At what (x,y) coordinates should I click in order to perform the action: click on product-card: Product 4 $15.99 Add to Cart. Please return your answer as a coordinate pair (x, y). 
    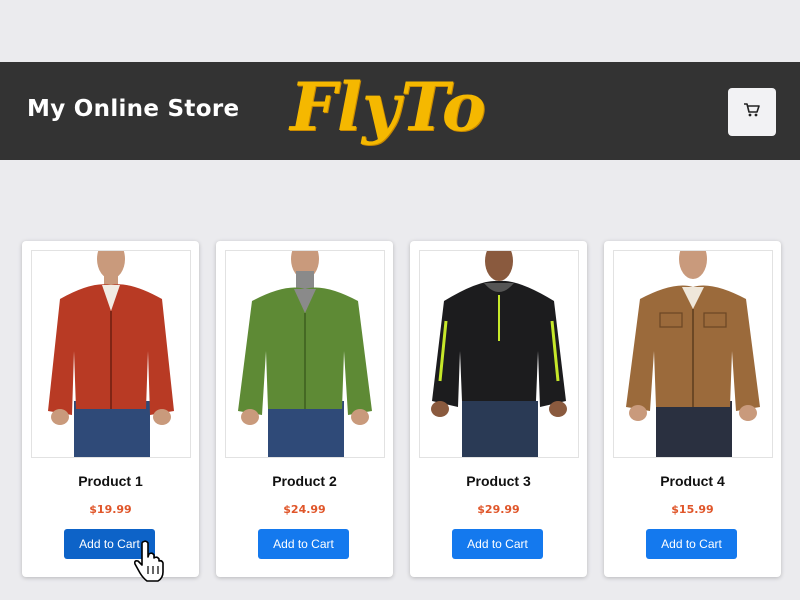
    Looking at the image, I should click on (692, 409).